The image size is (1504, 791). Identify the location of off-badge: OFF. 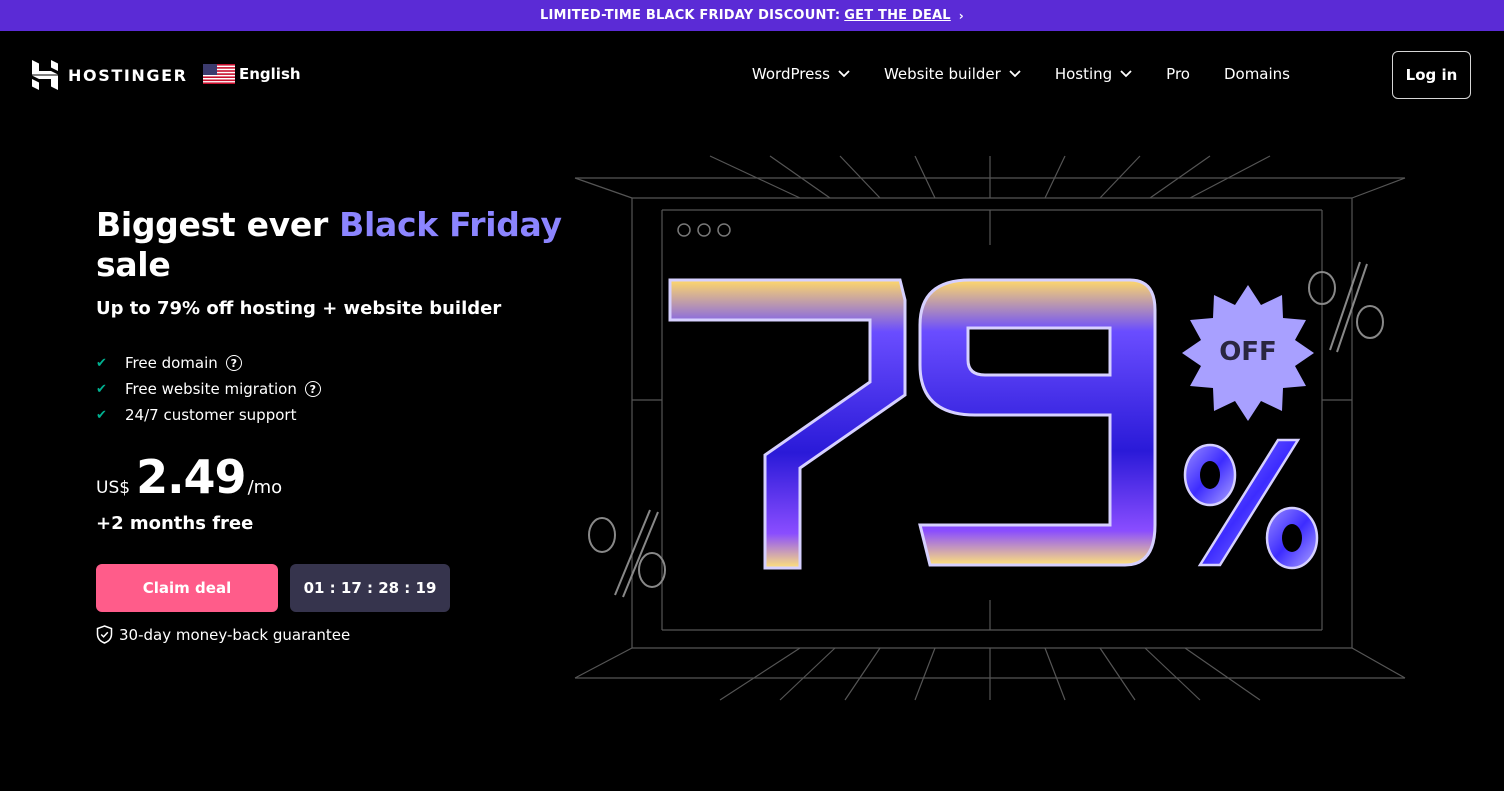
(1248, 353).